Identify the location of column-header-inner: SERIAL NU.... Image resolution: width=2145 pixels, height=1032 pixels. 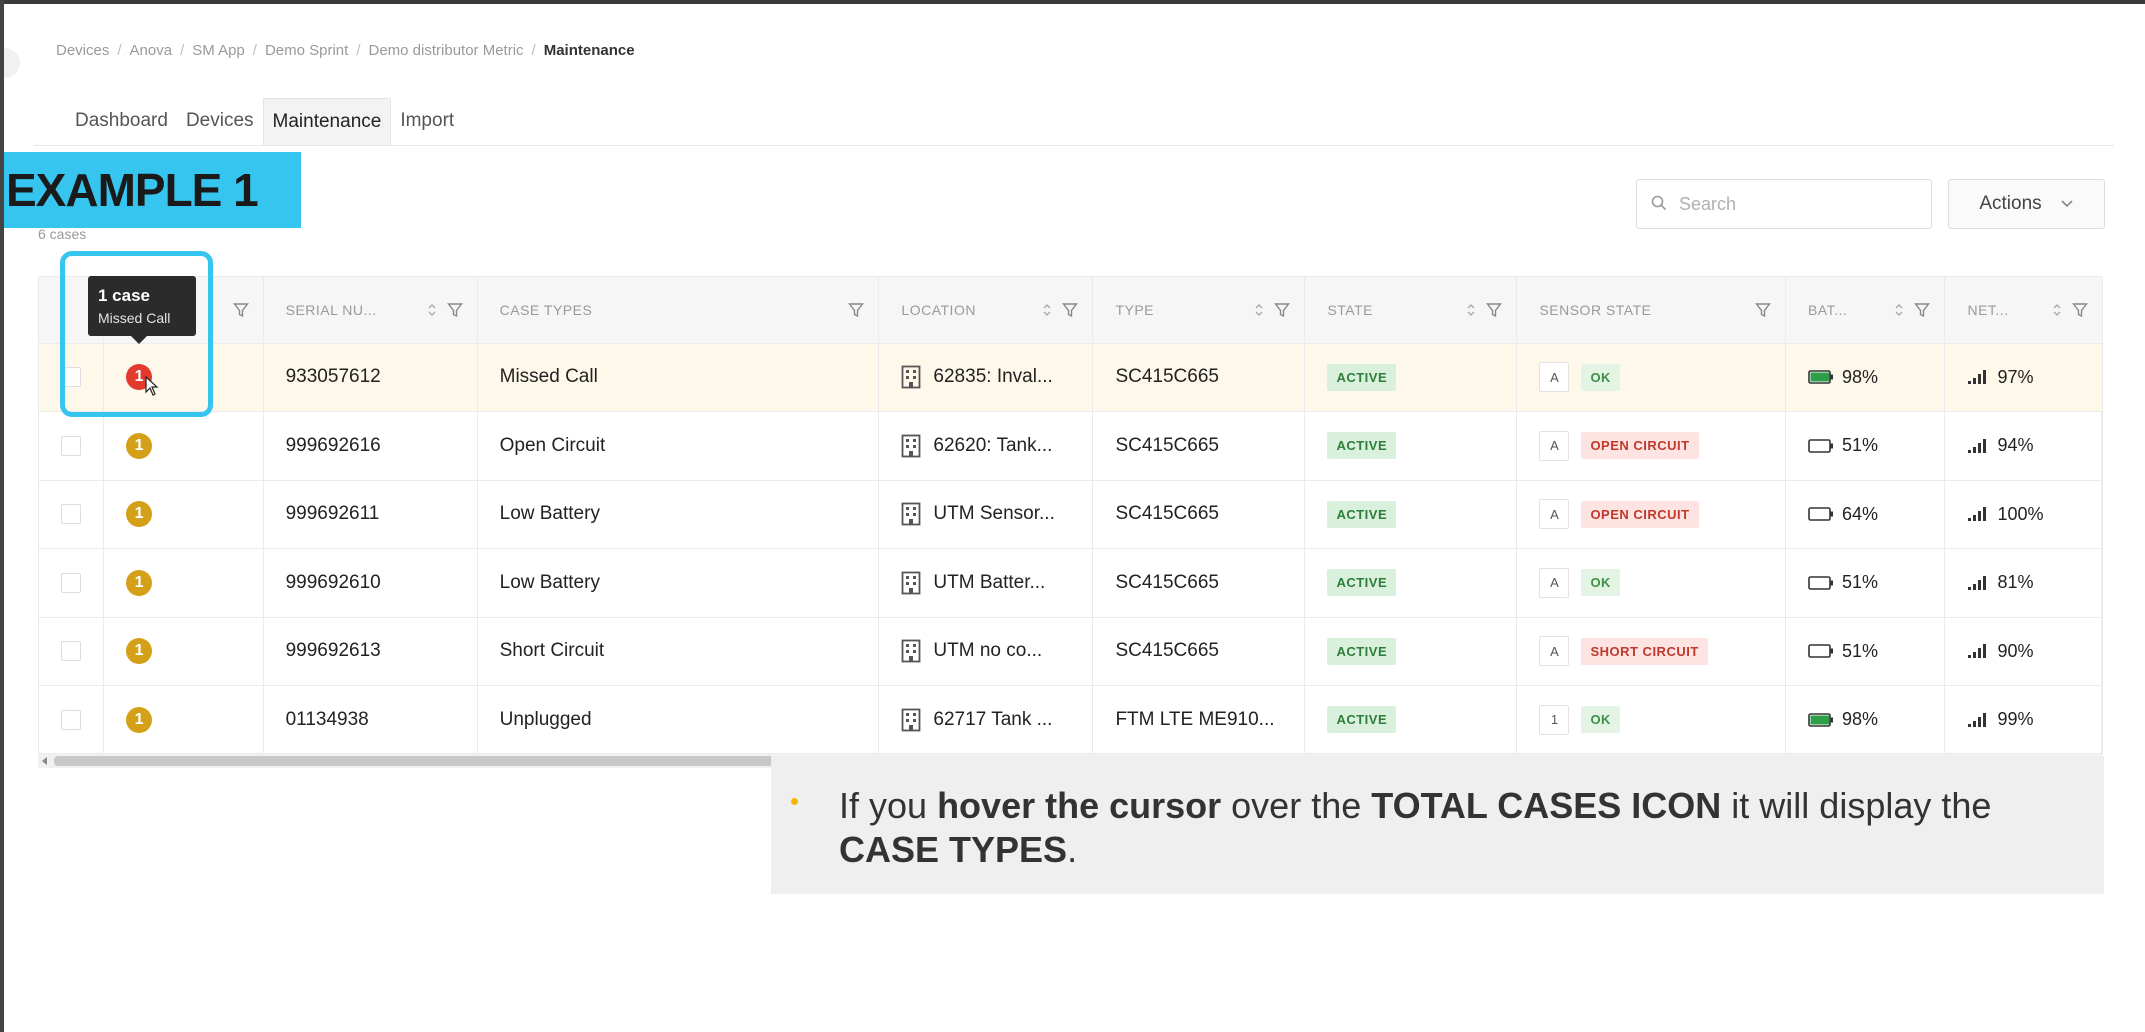
(374, 310).